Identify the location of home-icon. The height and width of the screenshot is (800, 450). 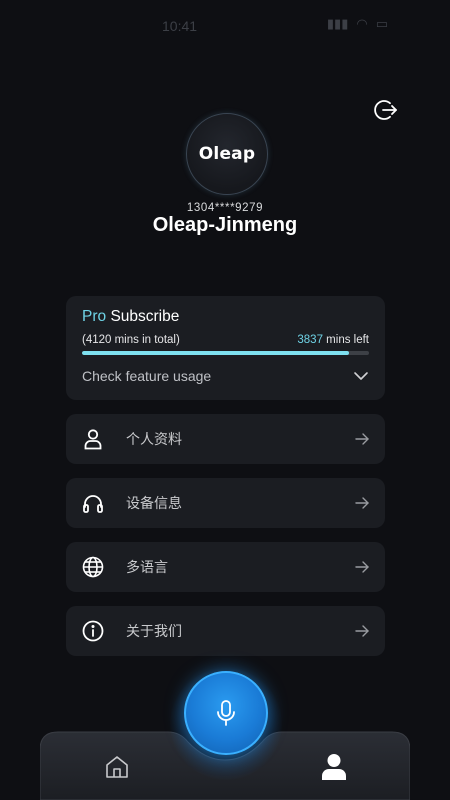
(117, 767).